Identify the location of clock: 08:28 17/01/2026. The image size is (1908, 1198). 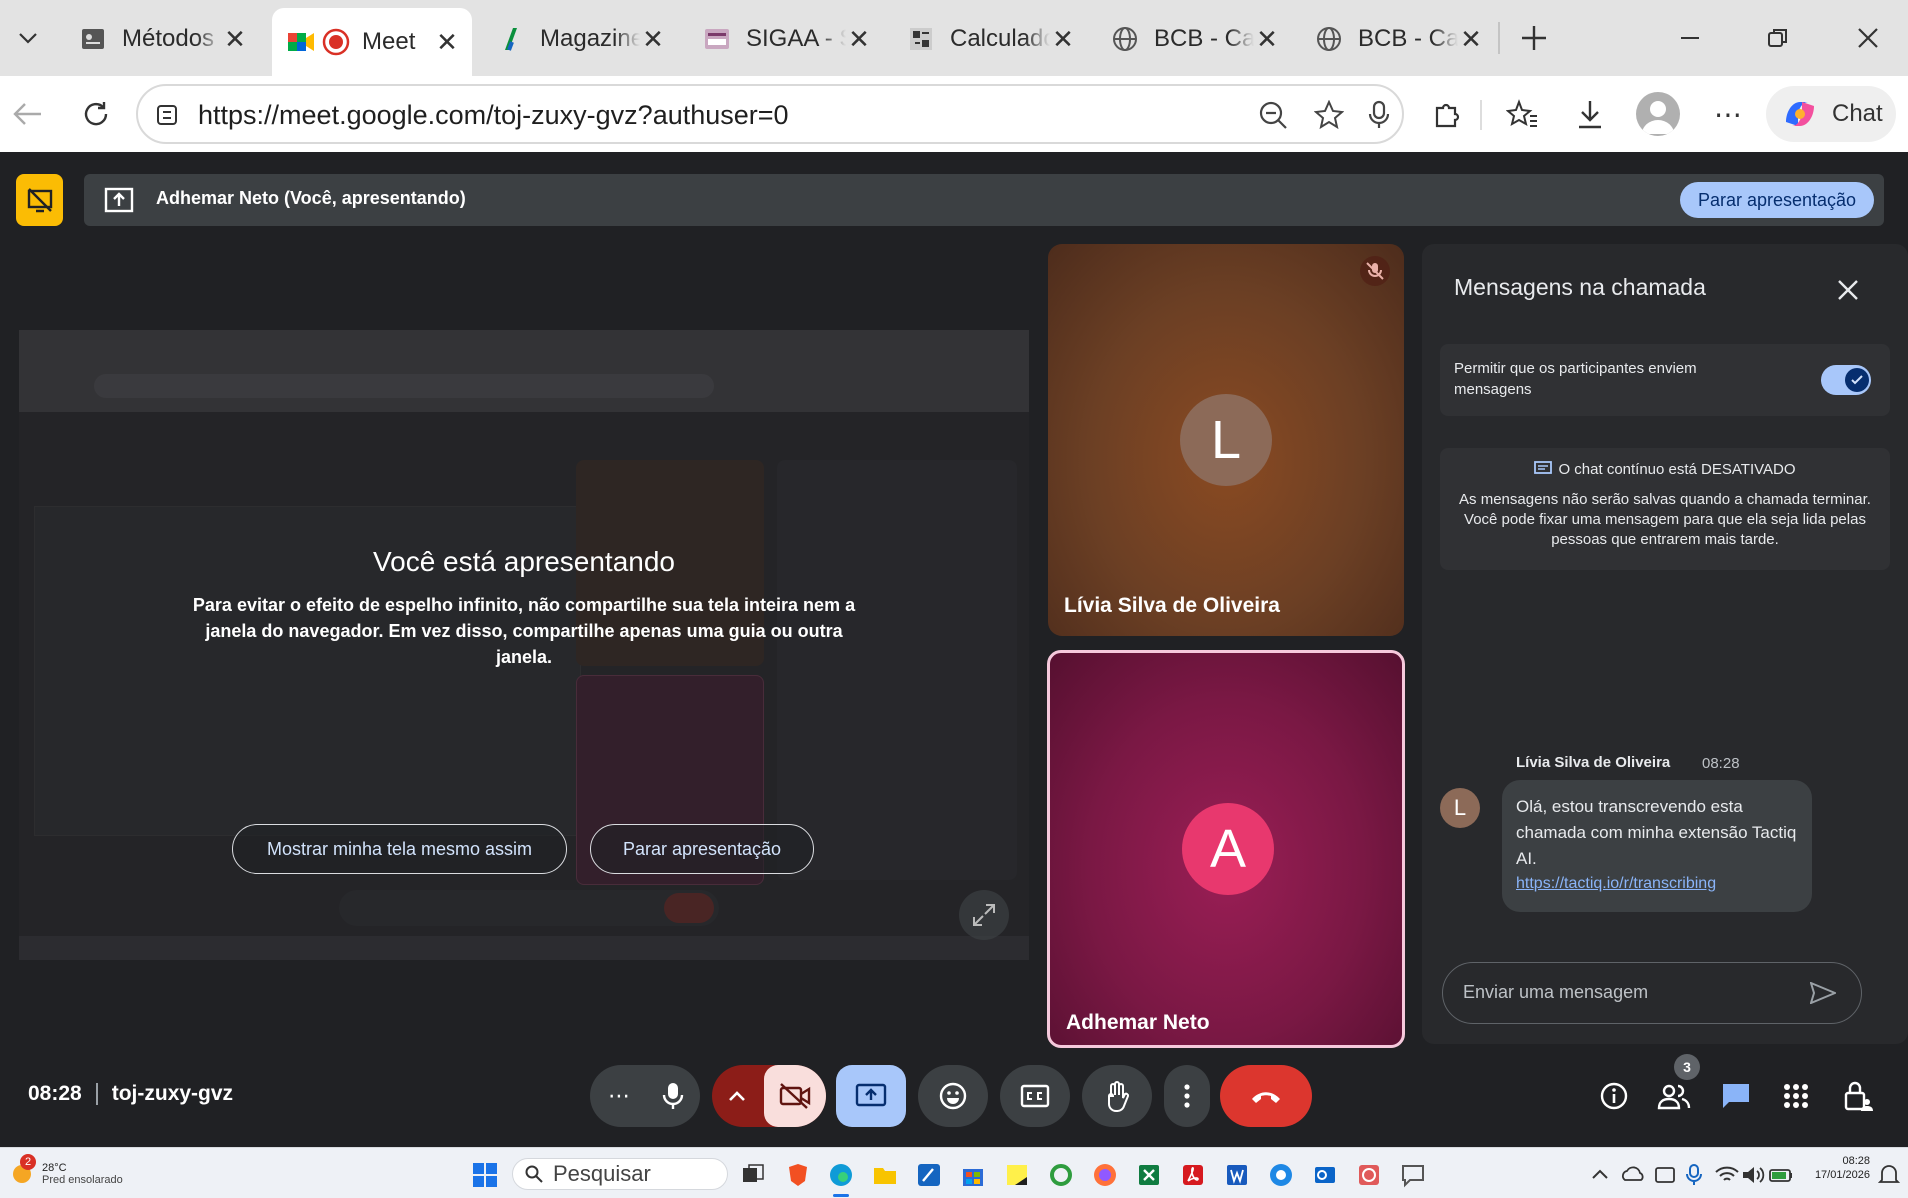
(1835, 1168).